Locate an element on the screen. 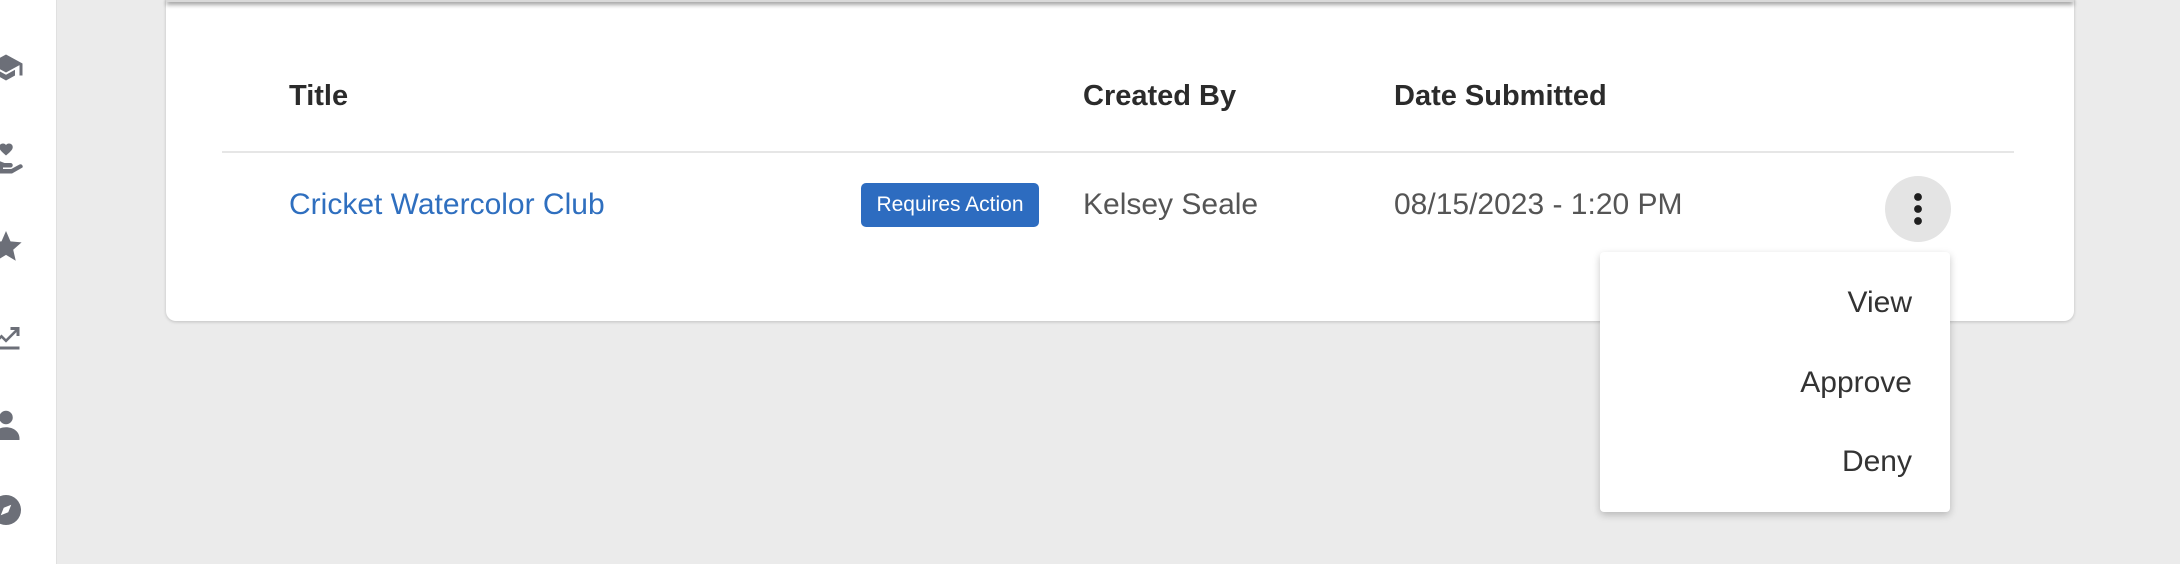 The height and width of the screenshot is (564, 2180). hand-heart-icon is located at coordinates (13, 157).